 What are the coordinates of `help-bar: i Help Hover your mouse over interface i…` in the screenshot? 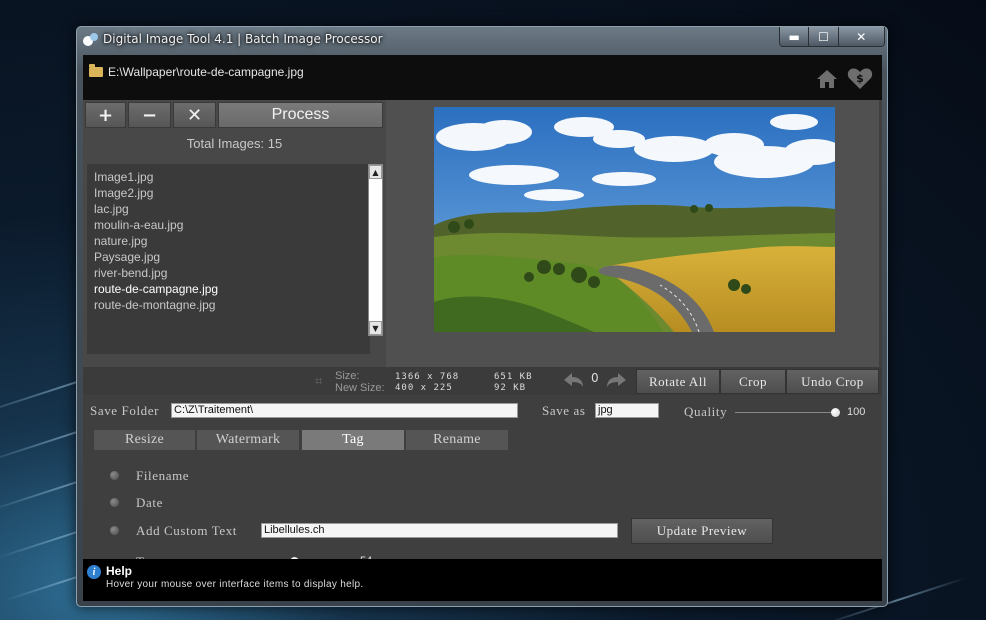 It's located at (482, 580).